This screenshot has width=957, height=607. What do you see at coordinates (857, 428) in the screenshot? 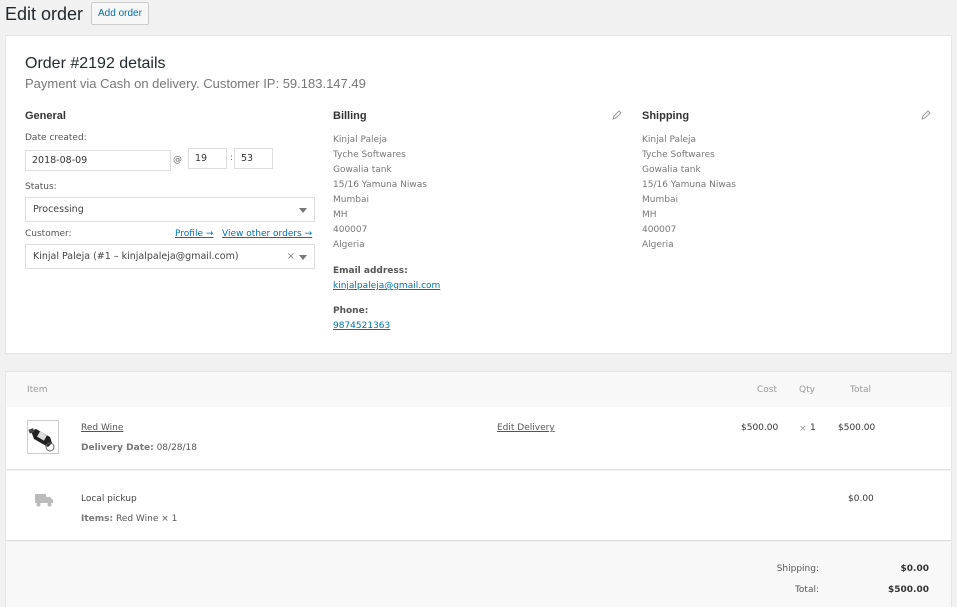
I see `item-total: $500.00` at bounding box center [857, 428].